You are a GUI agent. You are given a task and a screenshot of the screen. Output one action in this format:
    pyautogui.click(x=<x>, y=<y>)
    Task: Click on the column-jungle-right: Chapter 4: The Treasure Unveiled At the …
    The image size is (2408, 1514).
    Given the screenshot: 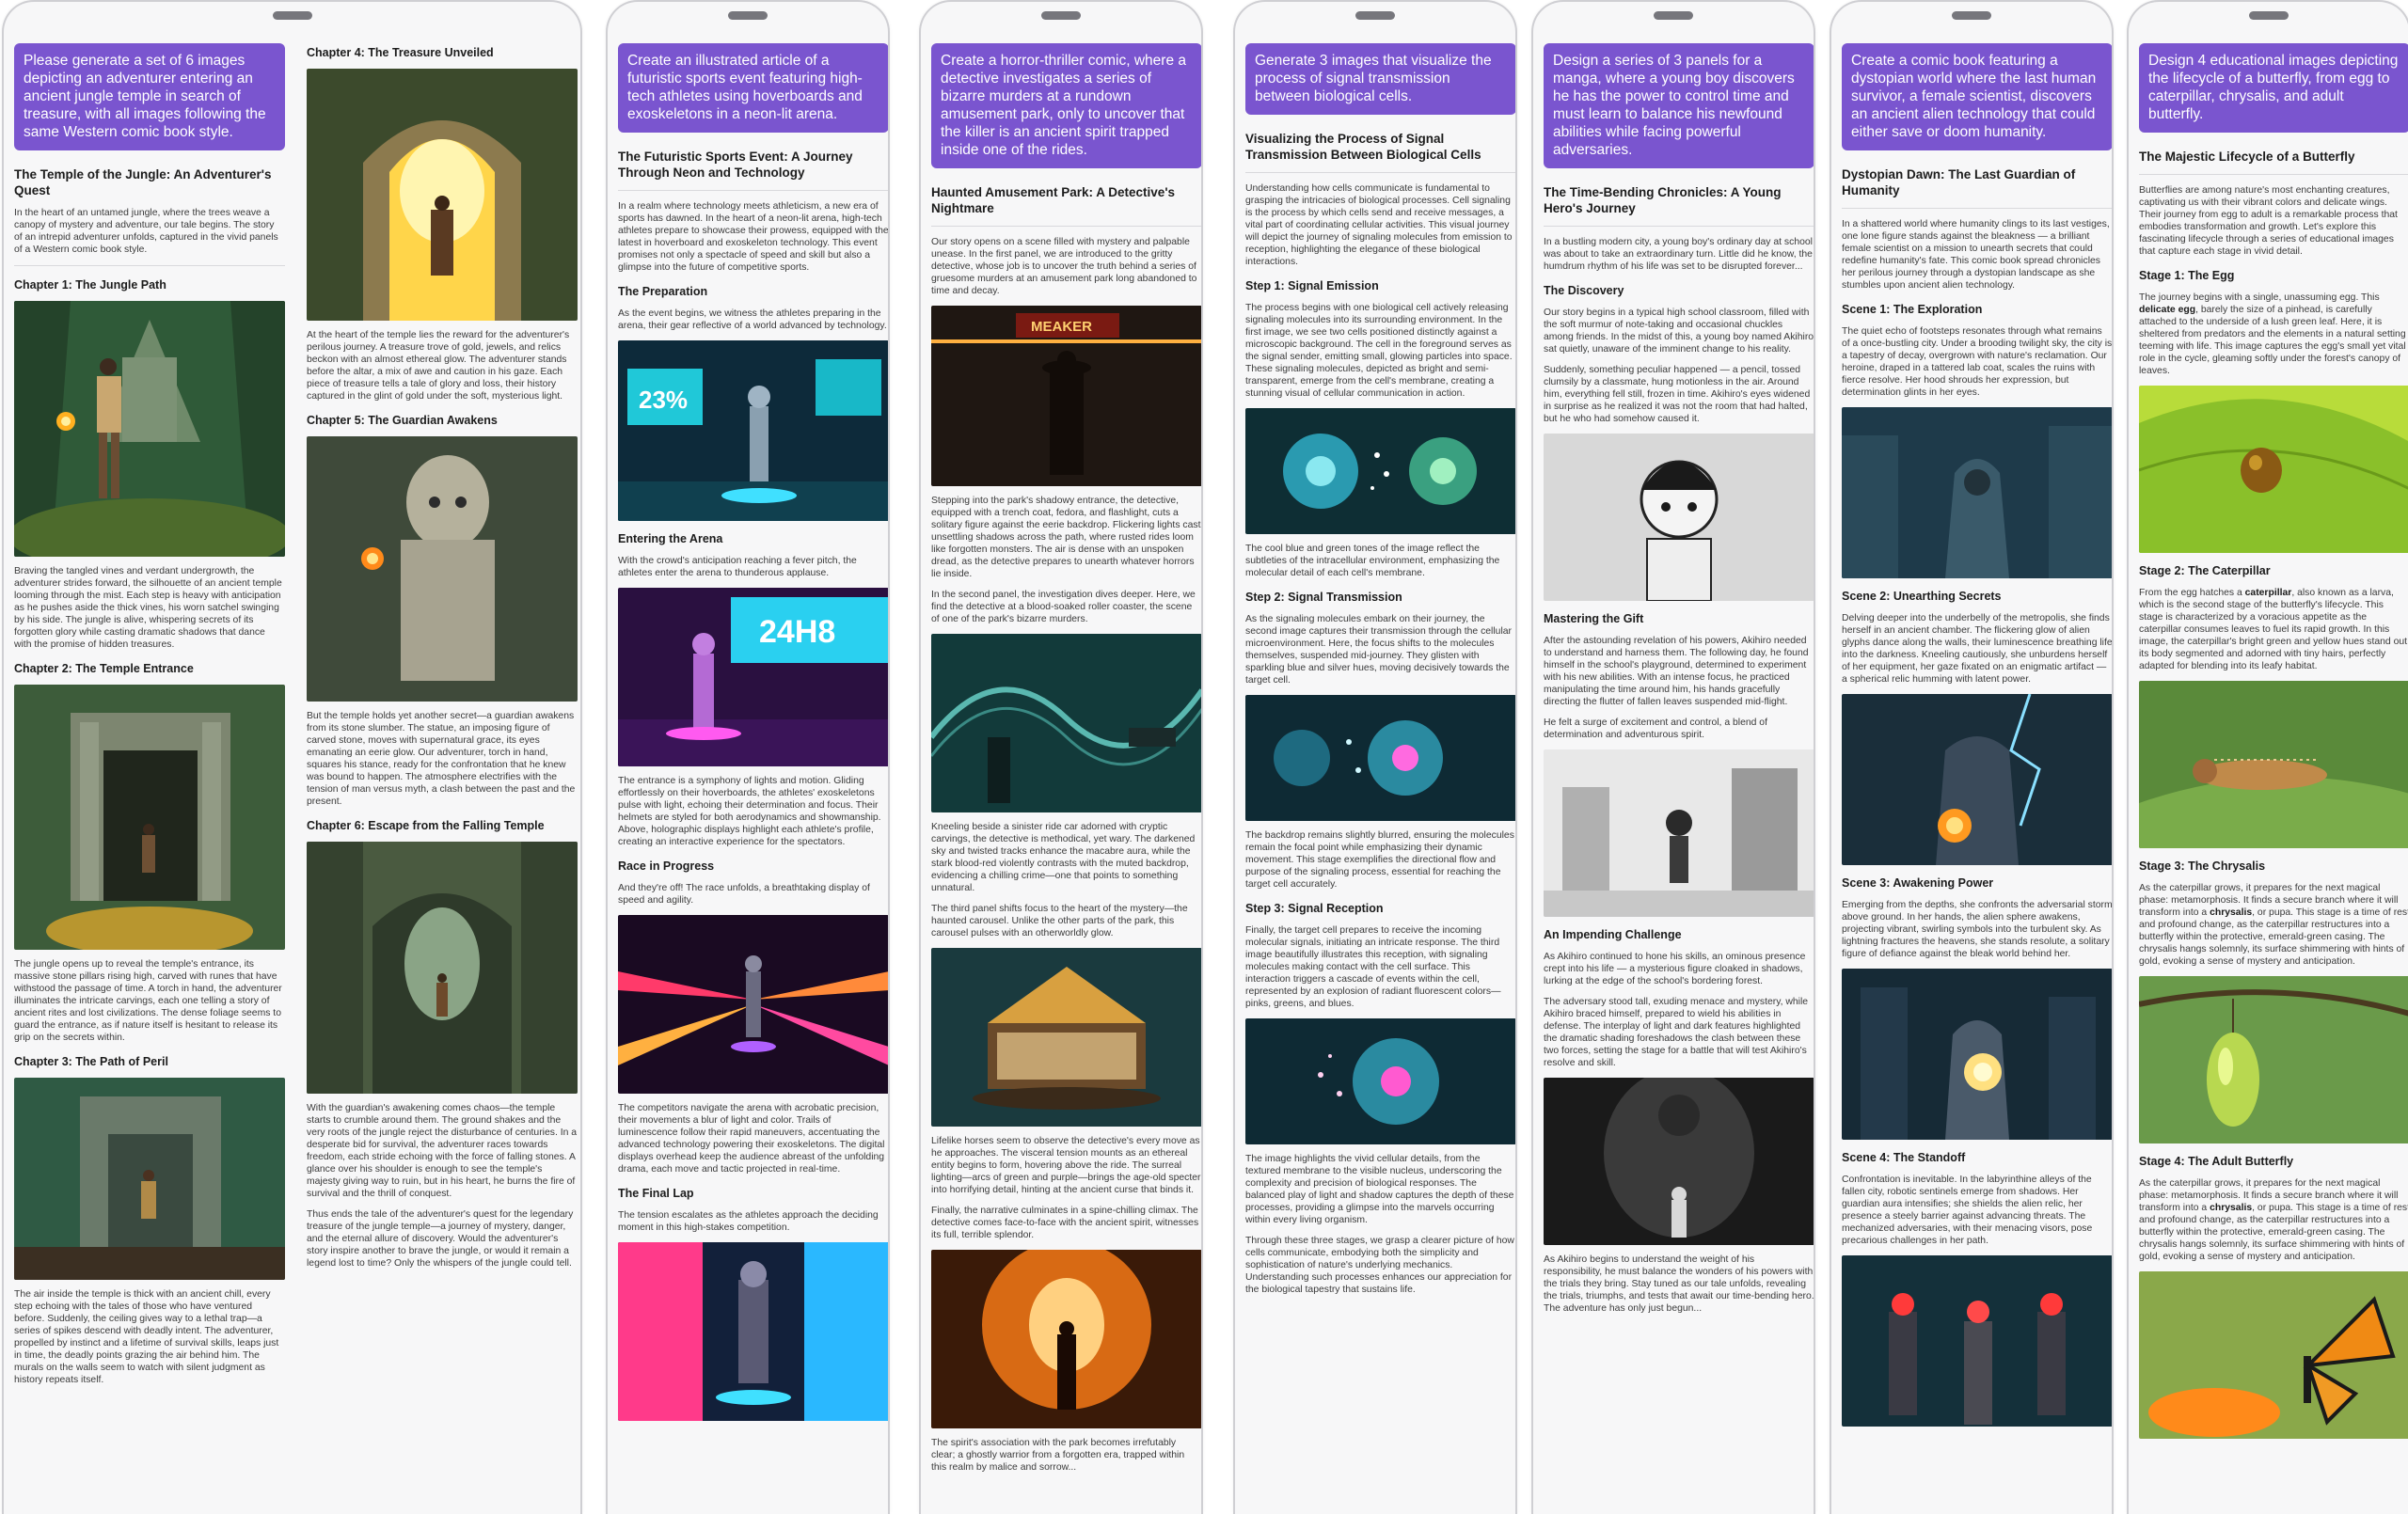 What is the action you would take?
    pyautogui.click(x=443, y=778)
    